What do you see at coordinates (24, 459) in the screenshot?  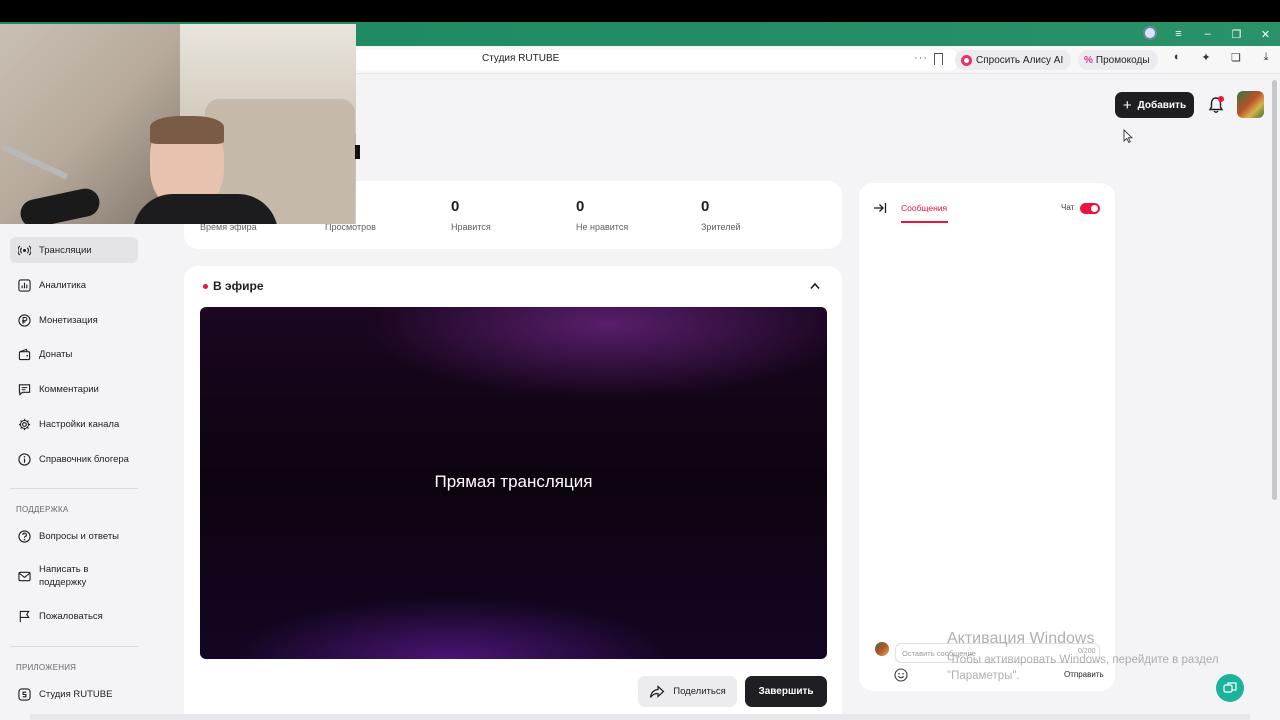 I see `info-icon` at bounding box center [24, 459].